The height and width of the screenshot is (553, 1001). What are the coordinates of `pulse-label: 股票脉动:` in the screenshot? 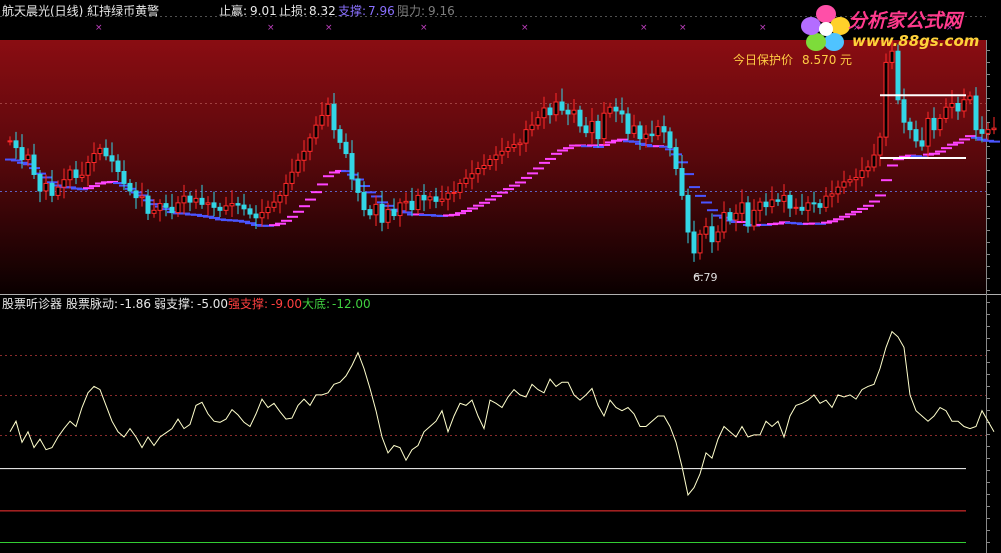 It's located at (92, 304).